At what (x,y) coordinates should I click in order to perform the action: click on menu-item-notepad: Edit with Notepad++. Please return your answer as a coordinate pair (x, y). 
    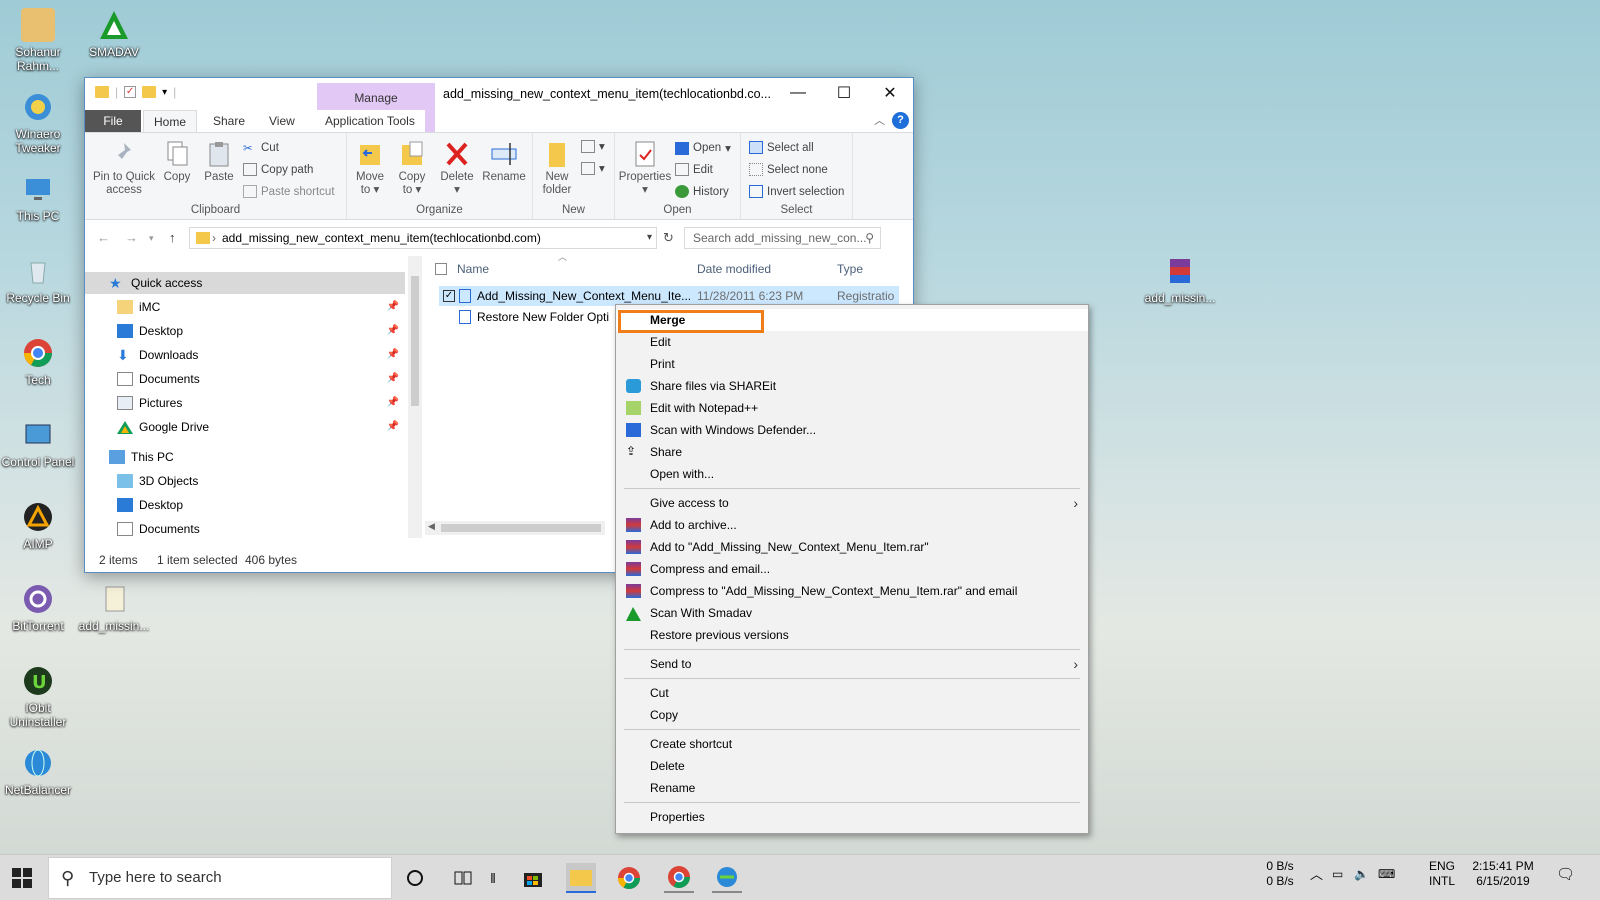
    Looking at the image, I should click on (852, 408).